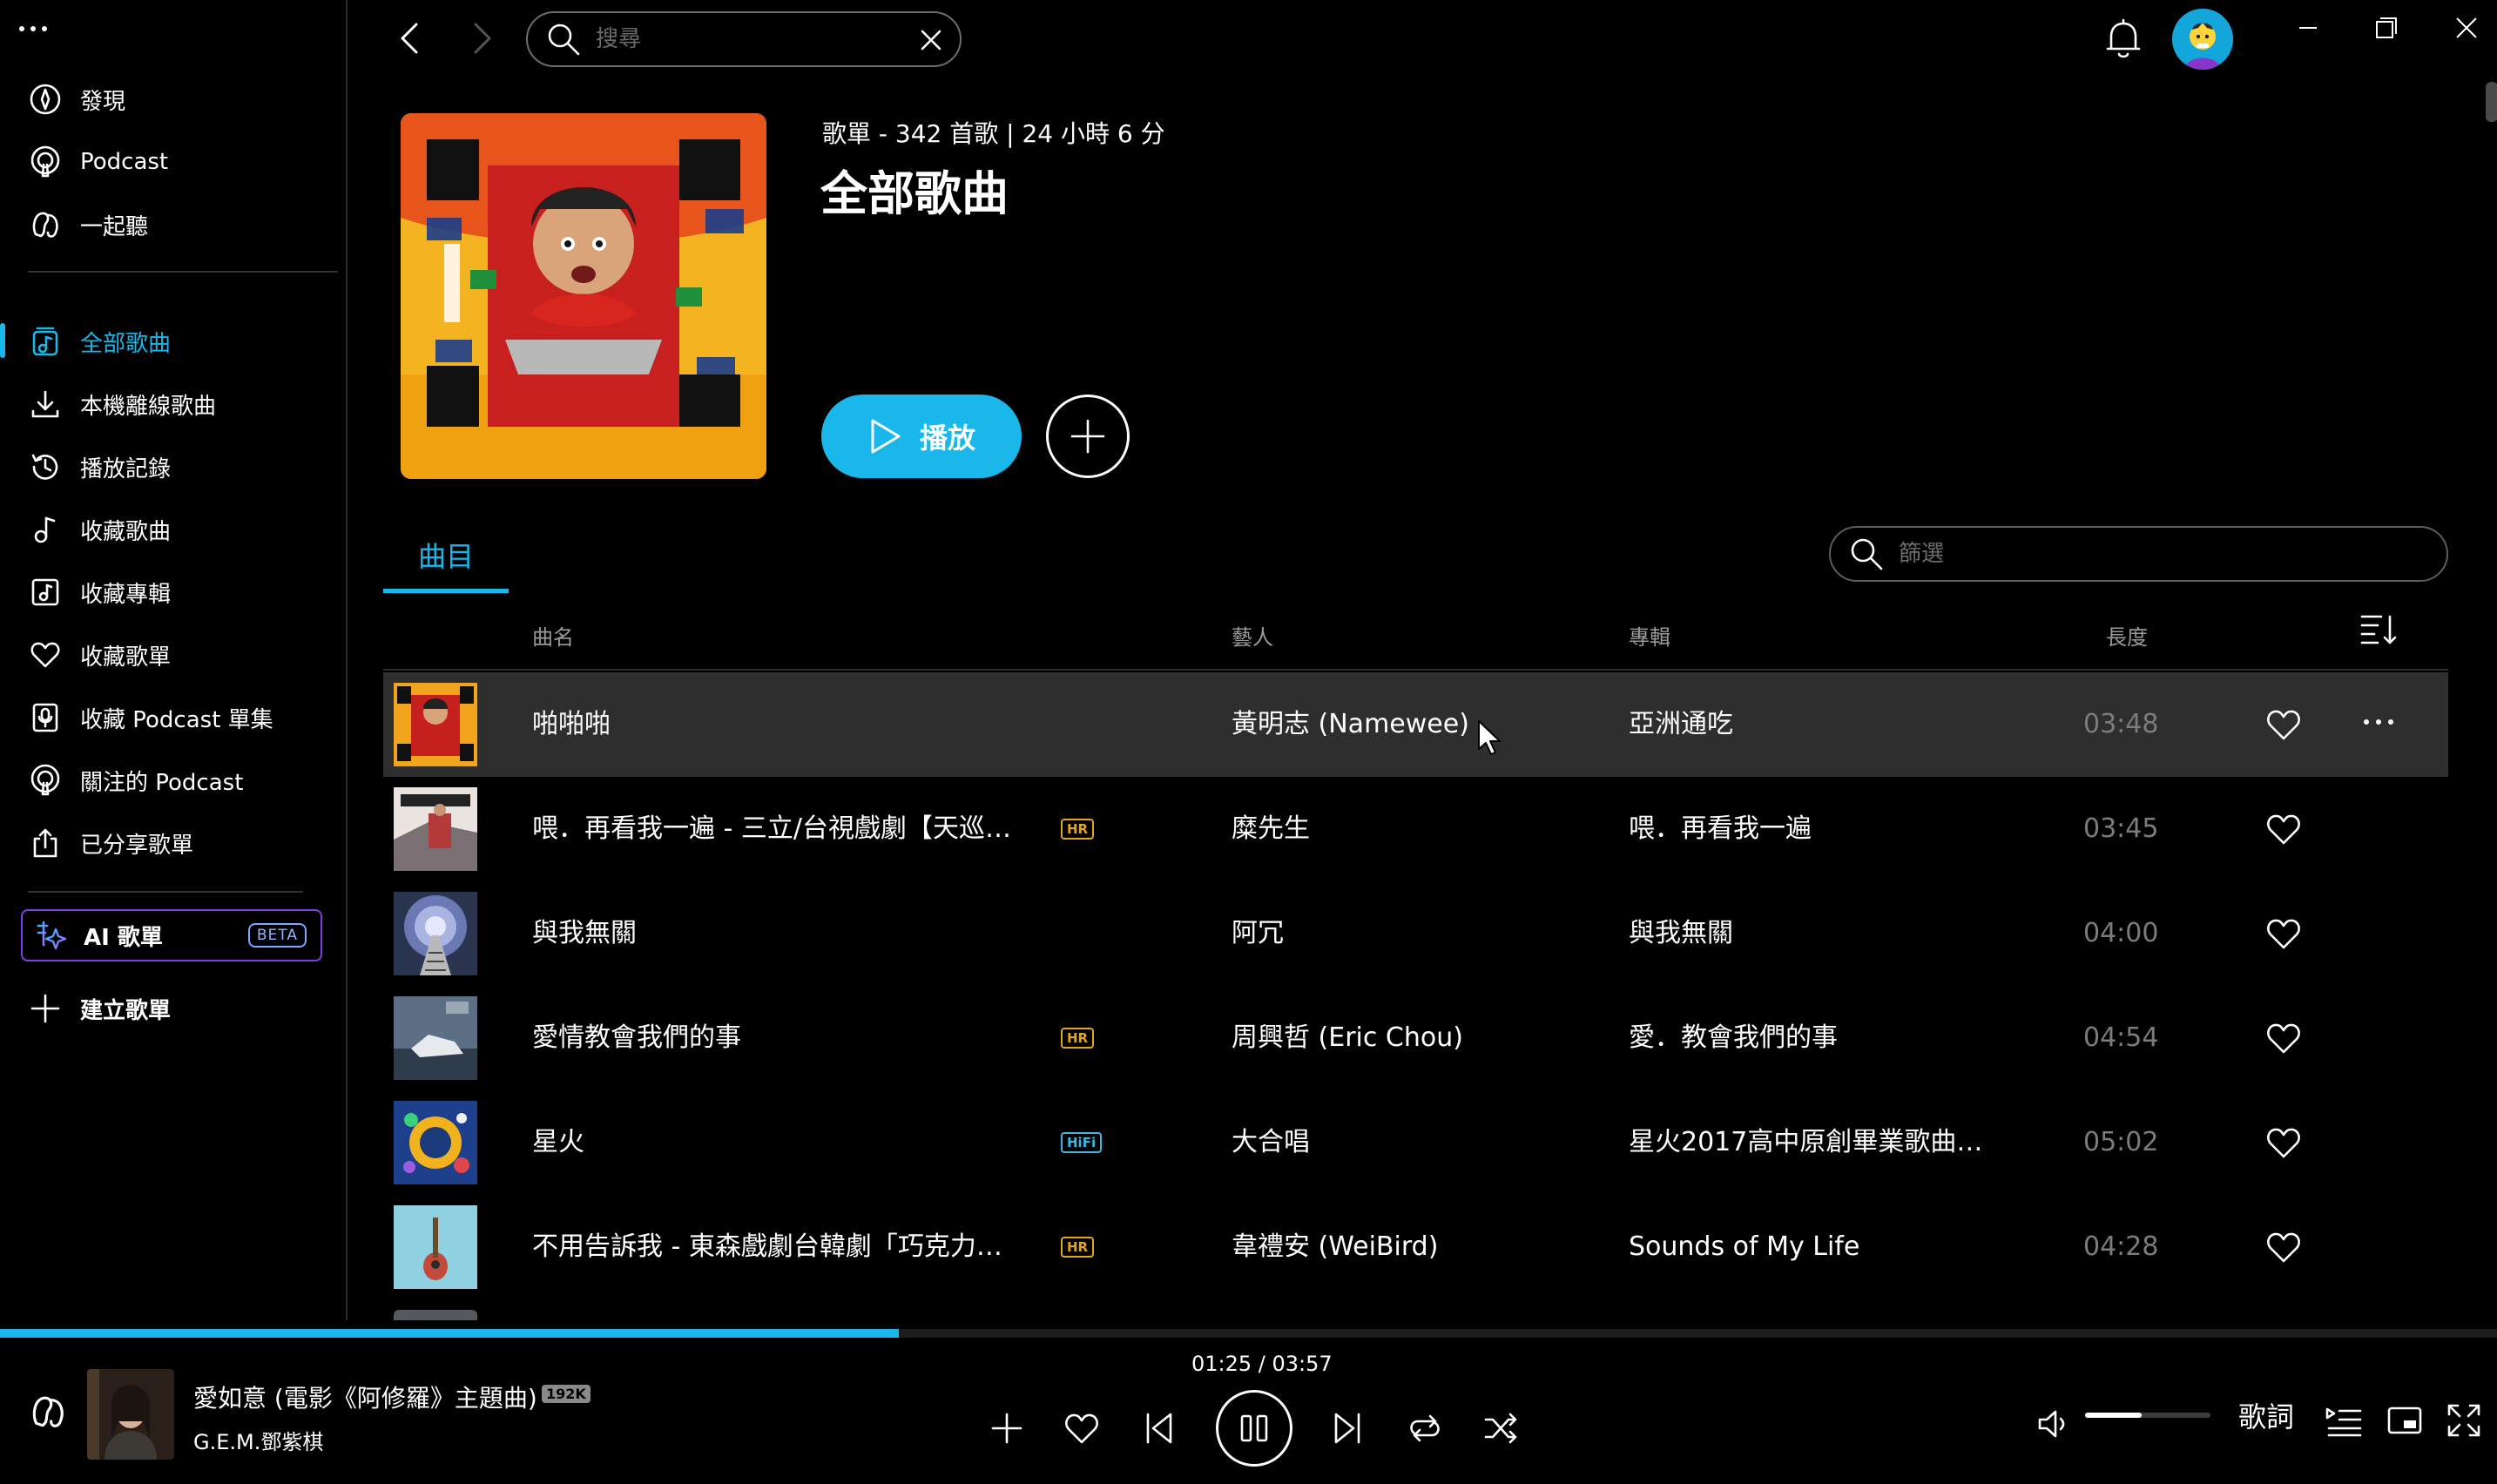  I want to click on search-input, so click(751, 39).